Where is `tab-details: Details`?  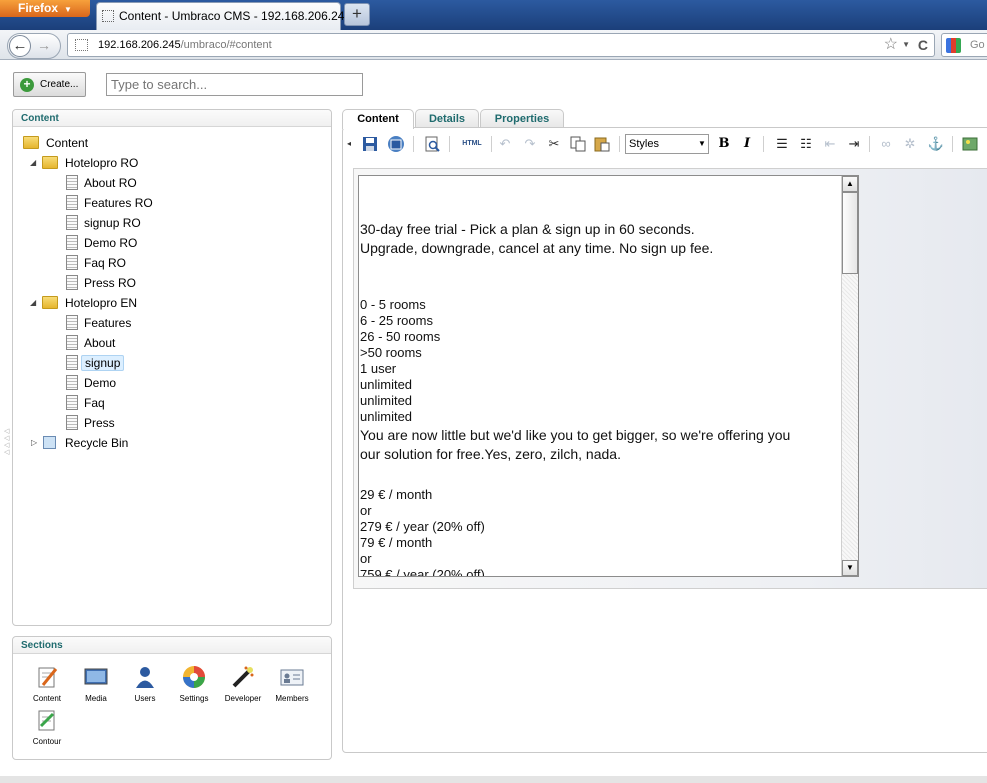
tab-details: Details is located at coordinates (447, 119).